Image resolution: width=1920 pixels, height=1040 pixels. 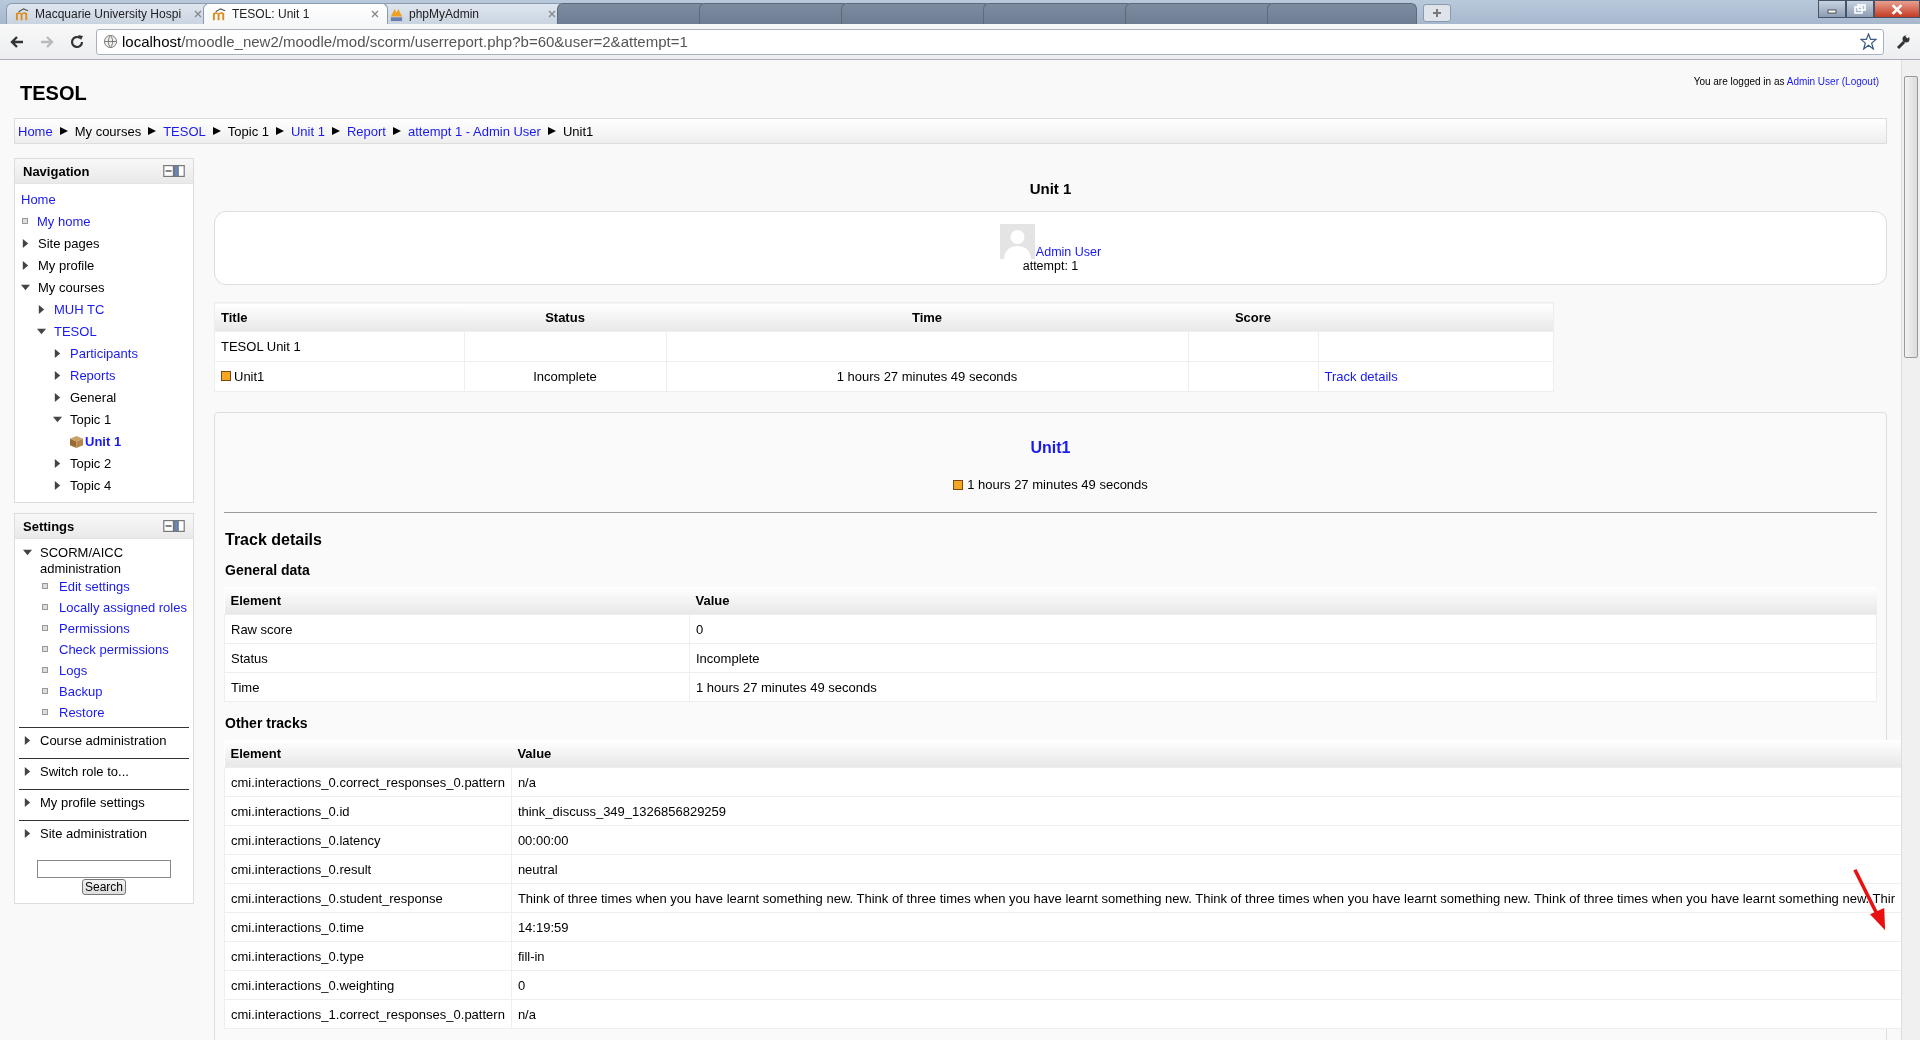 What do you see at coordinates (94, 628) in the screenshot?
I see `tree-link: Permissions` at bounding box center [94, 628].